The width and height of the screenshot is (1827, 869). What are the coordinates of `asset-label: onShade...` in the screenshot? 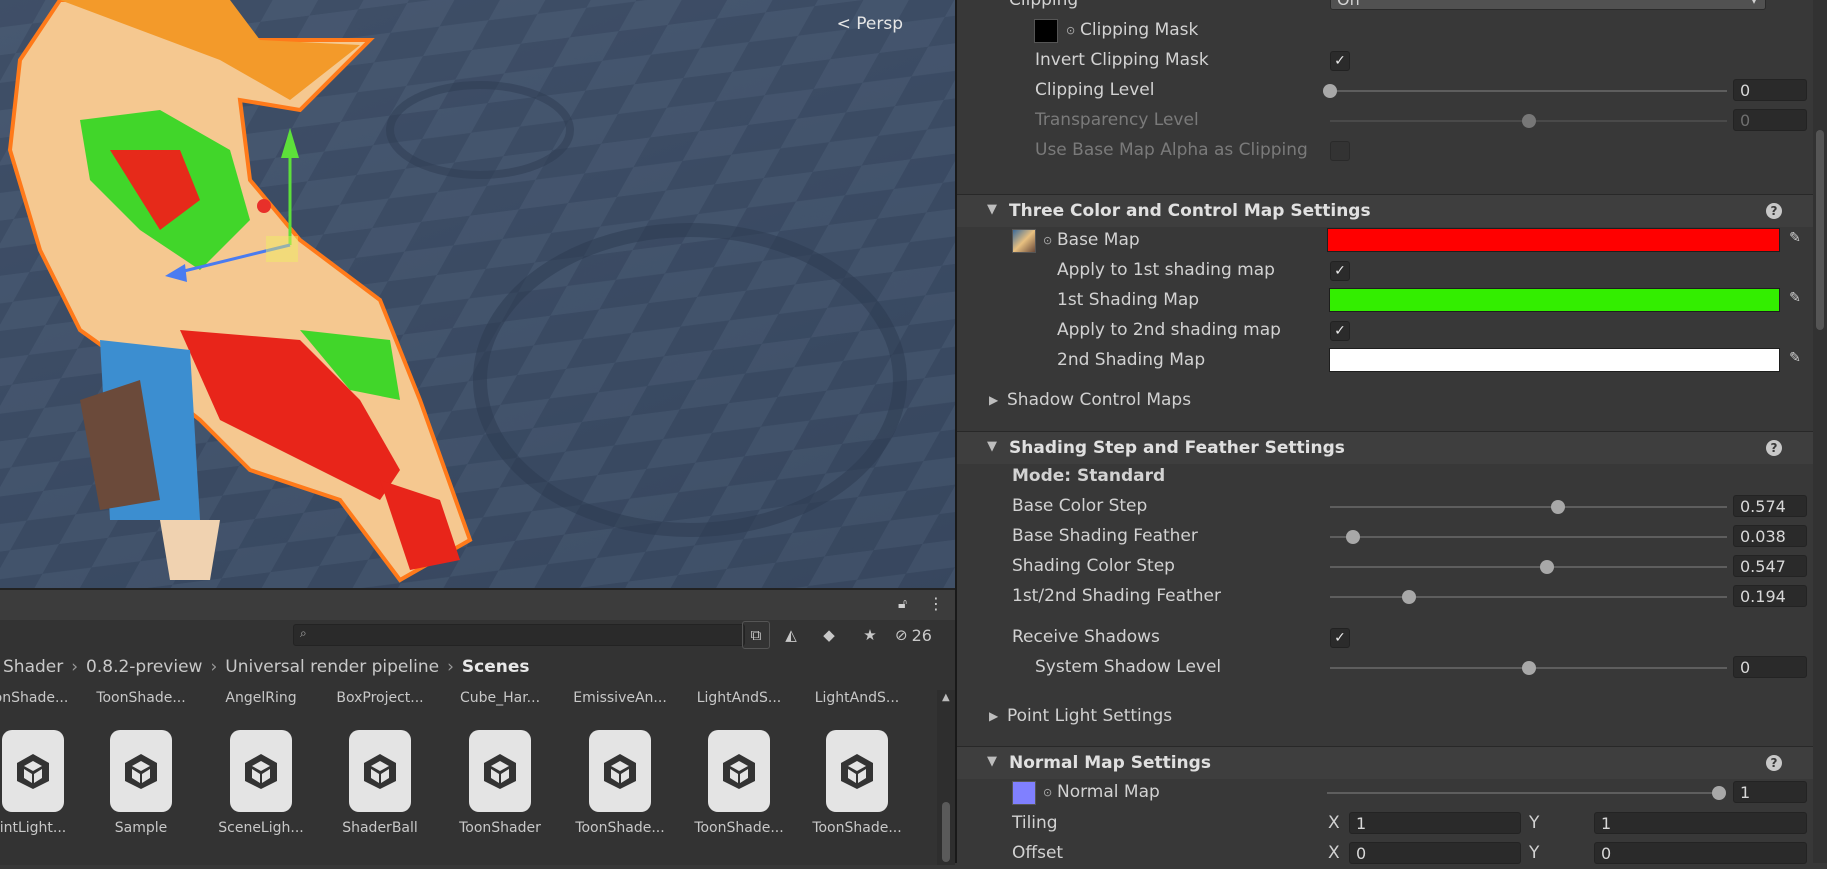 It's located at (43, 698).